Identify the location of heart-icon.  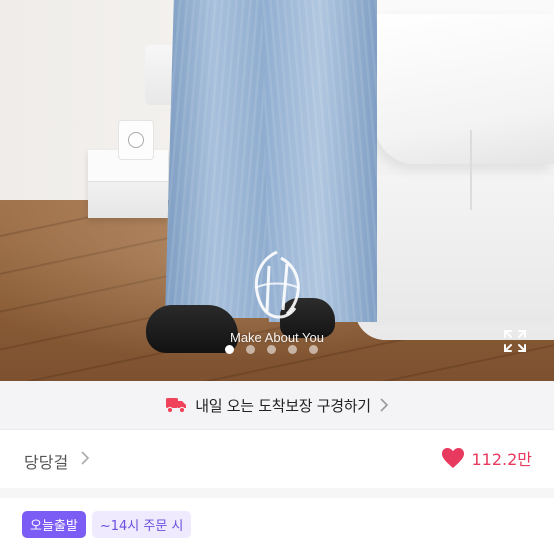
(453, 458).